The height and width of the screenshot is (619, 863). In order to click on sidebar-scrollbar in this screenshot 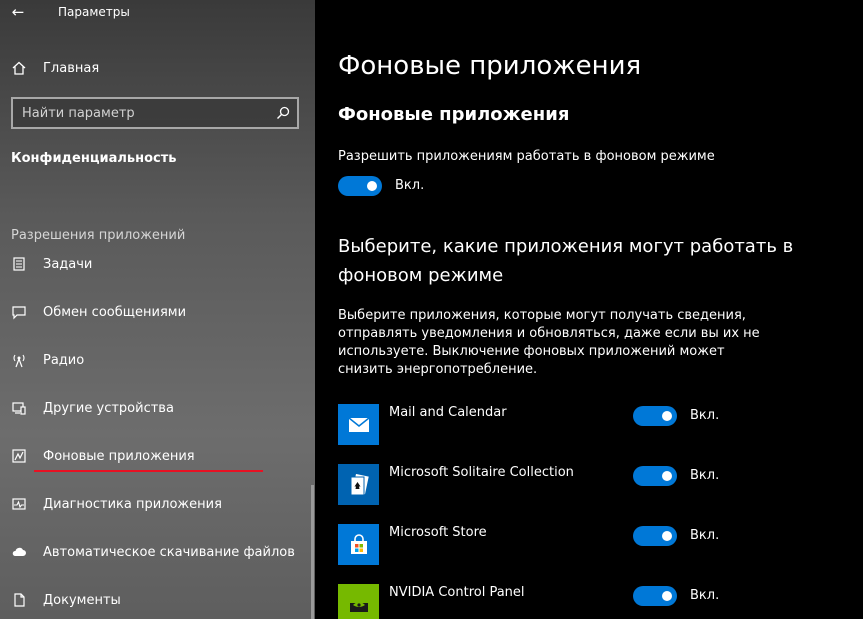, I will do `click(312, 552)`.